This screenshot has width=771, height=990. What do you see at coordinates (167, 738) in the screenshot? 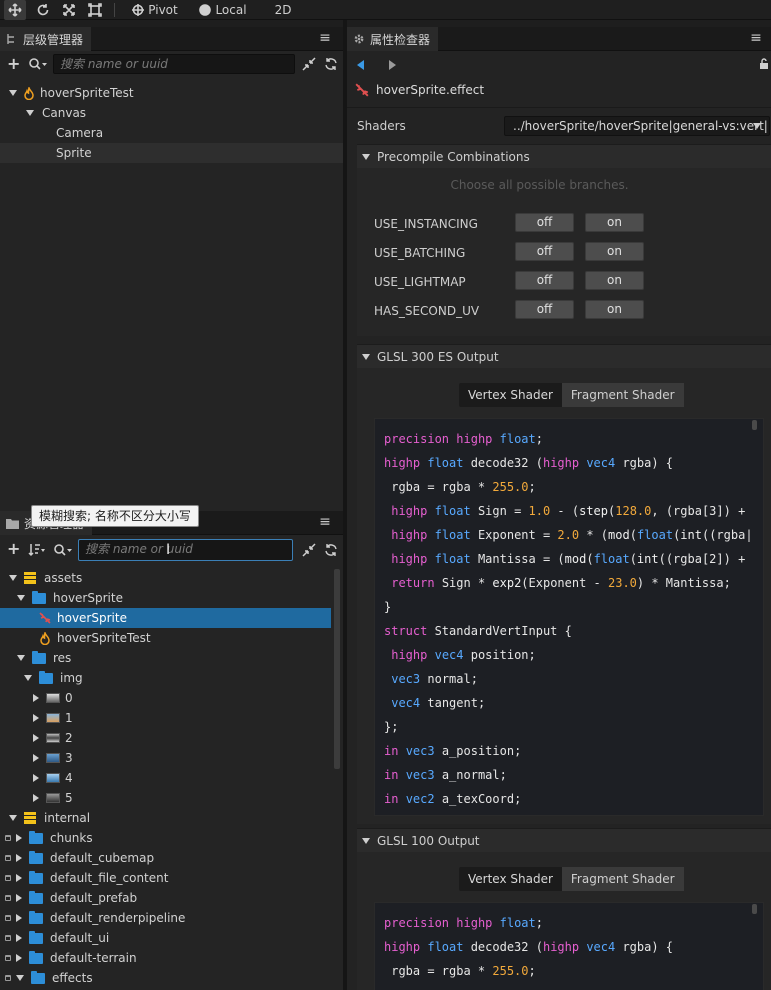
I see `asset-item-img-2: 2` at bounding box center [167, 738].